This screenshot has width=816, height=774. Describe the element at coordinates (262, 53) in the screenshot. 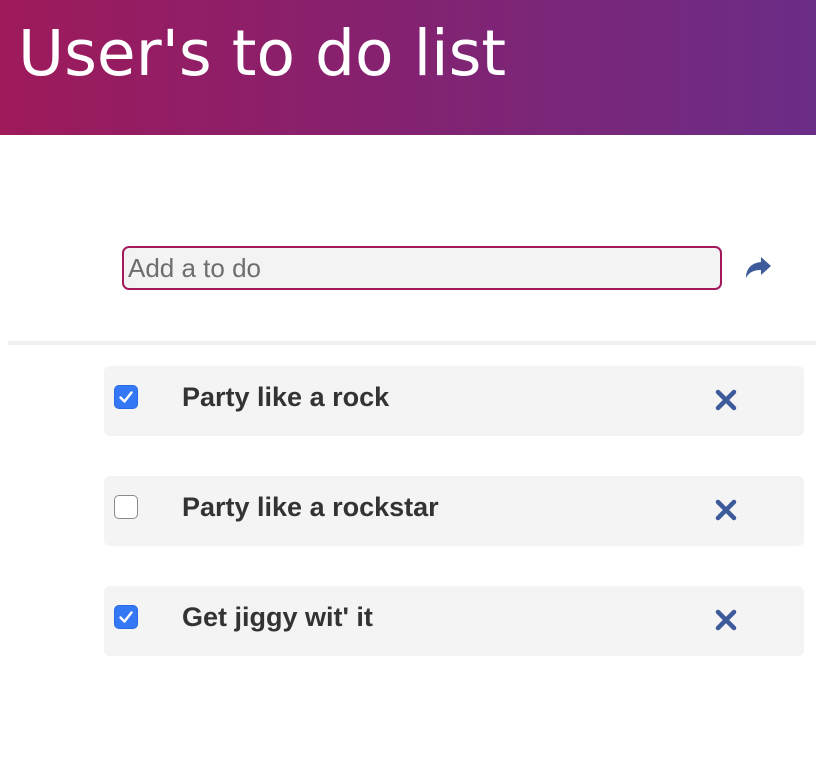

I see `page-title: User's to do list` at that location.